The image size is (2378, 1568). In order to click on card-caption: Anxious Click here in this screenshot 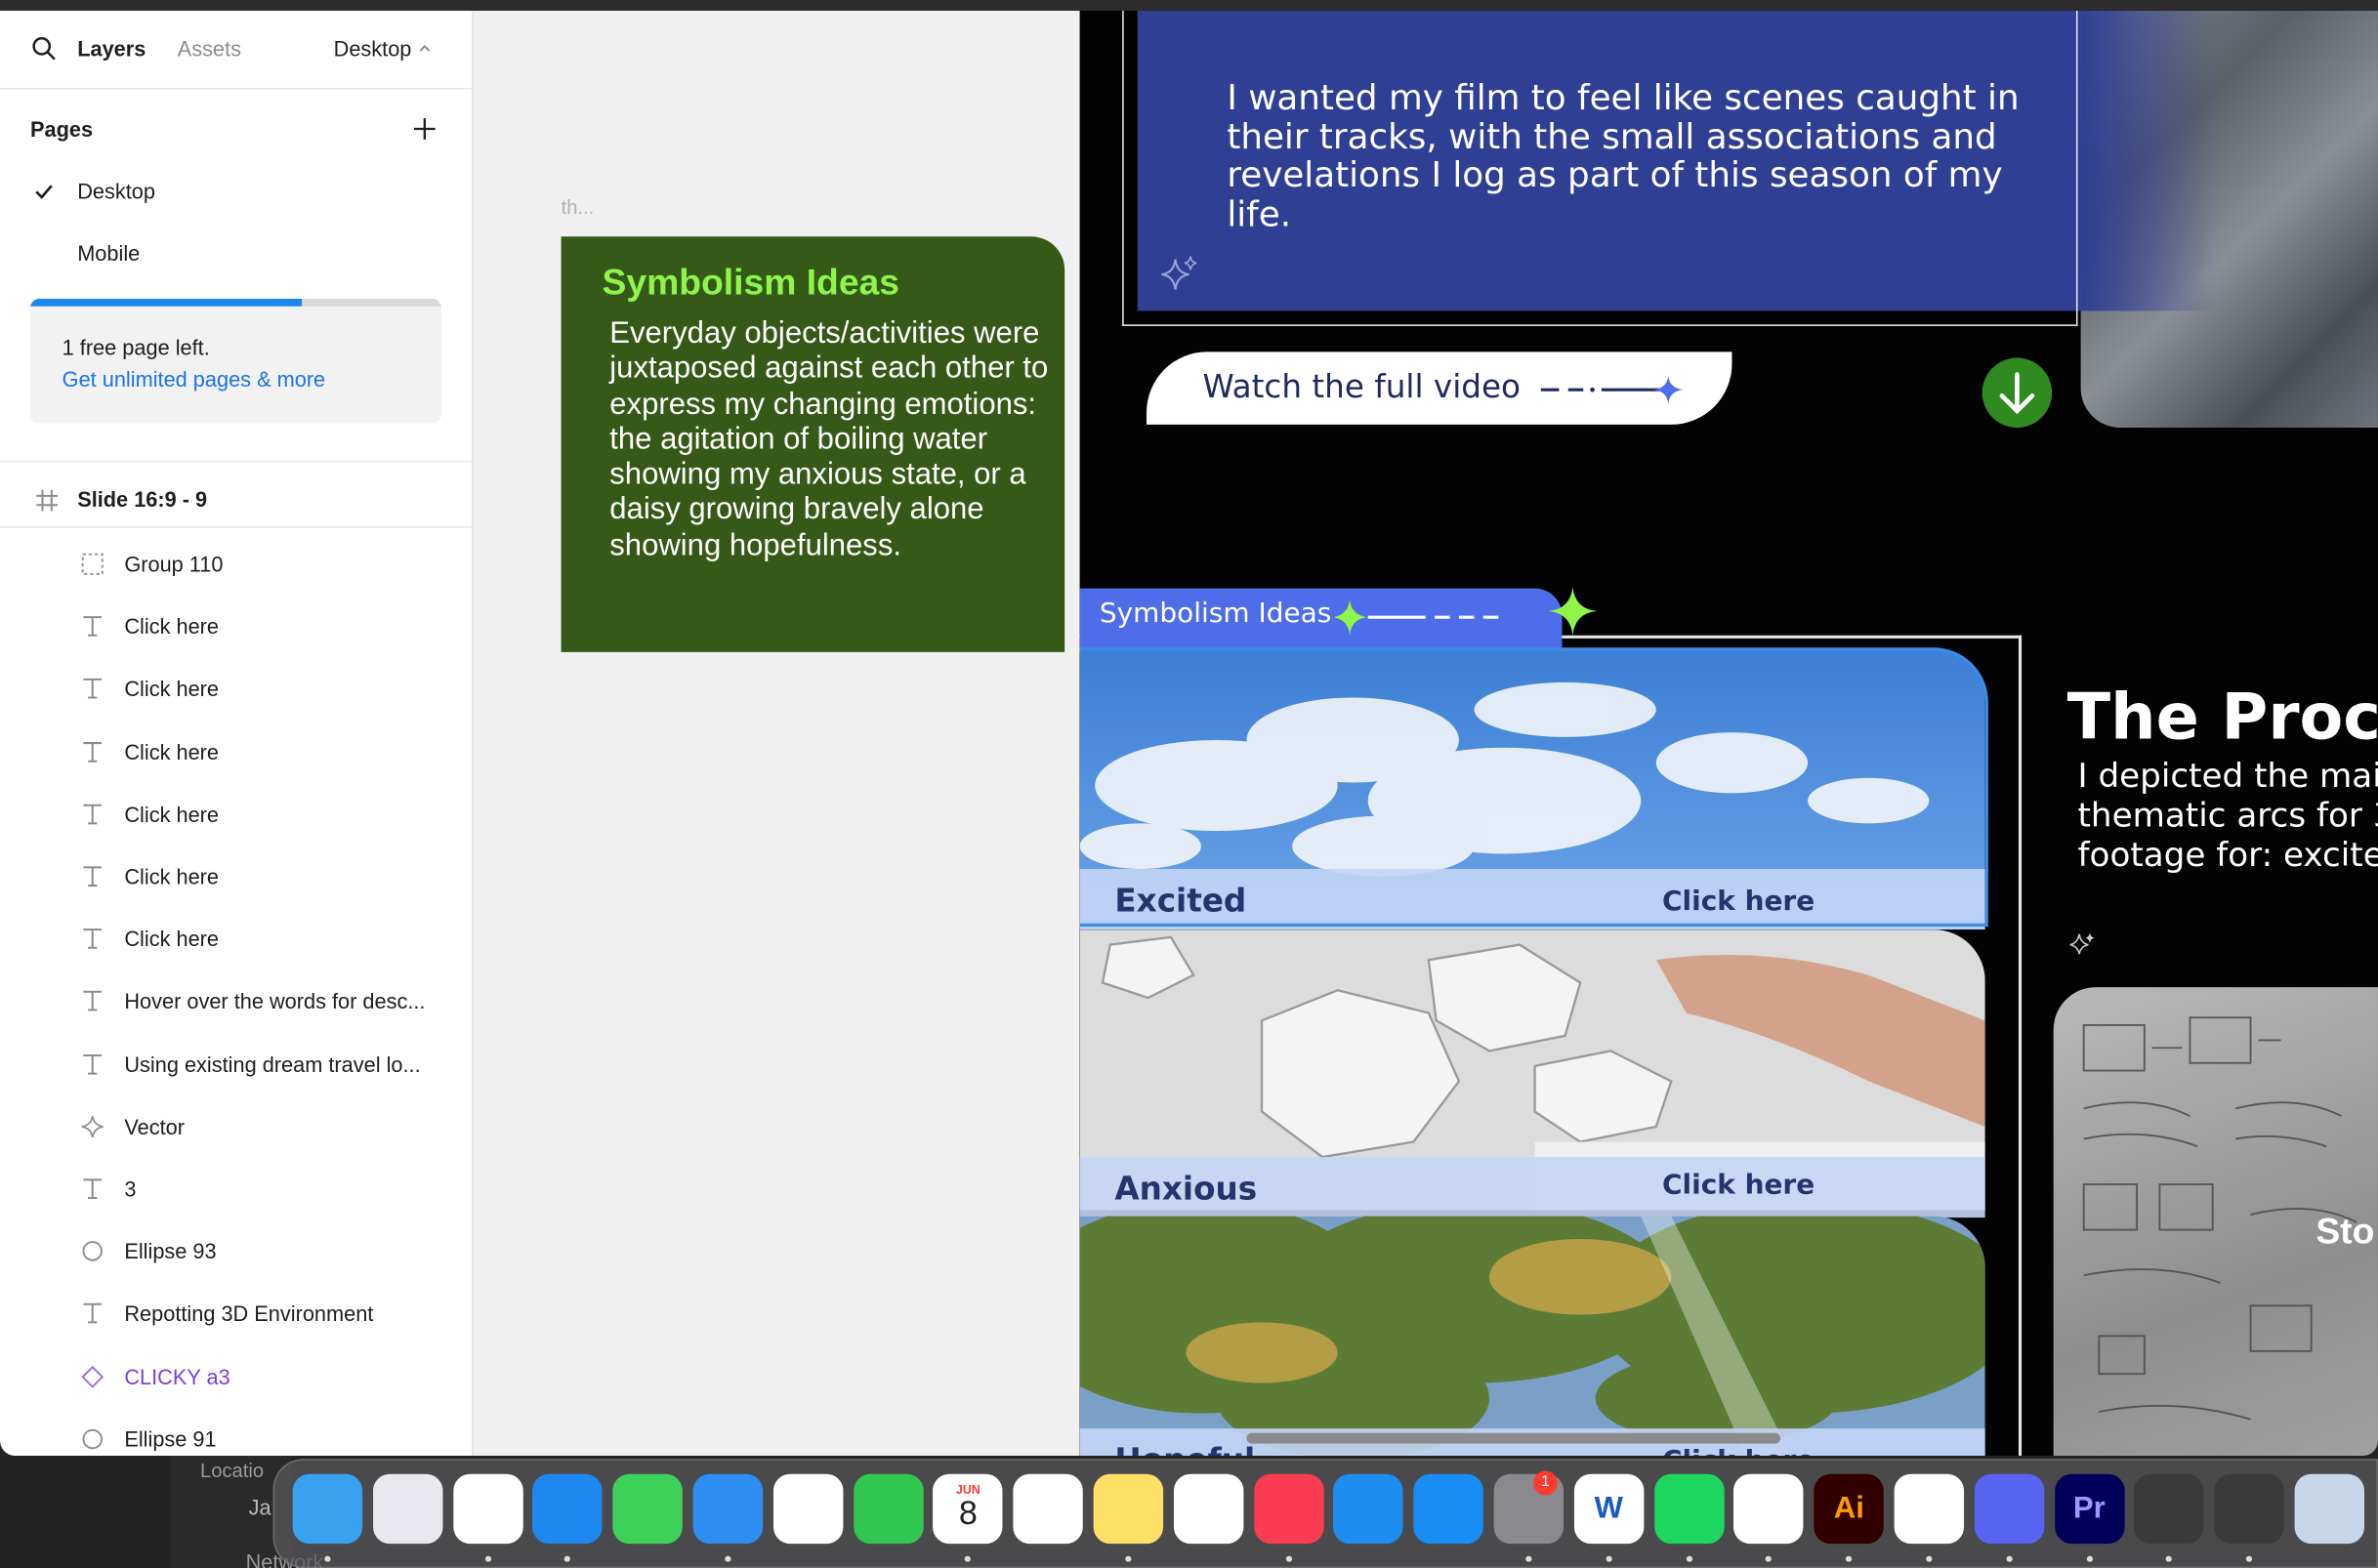, I will do `click(1532, 1187)`.